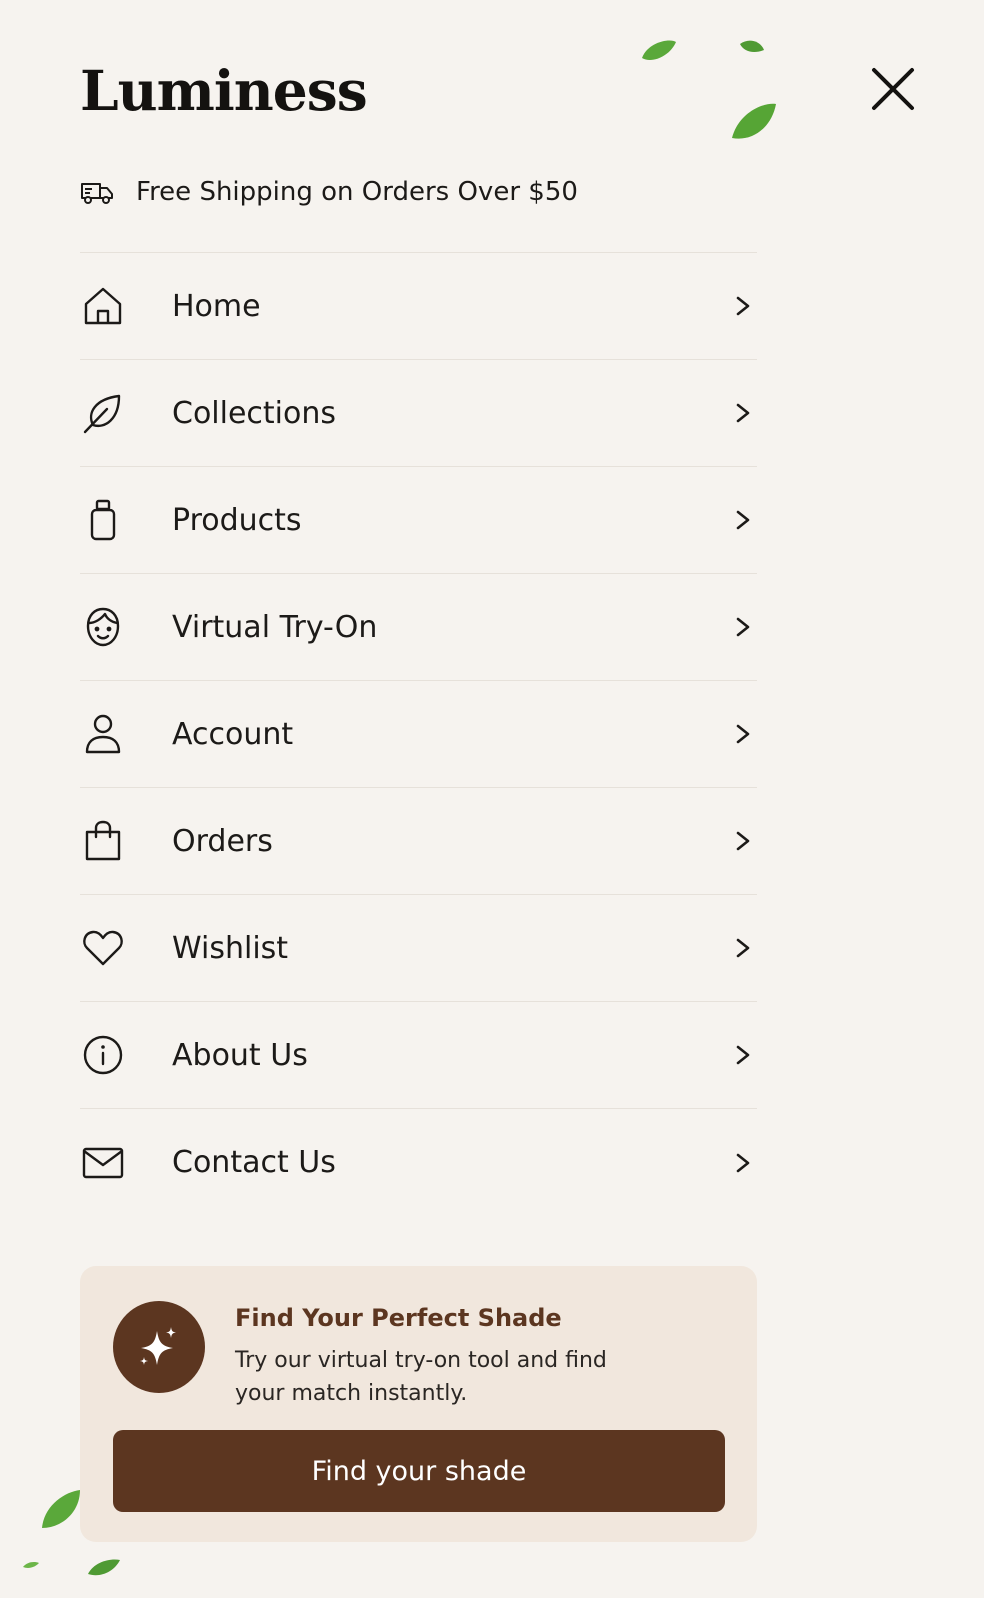  What do you see at coordinates (222, 841) in the screenshot?
I see `menu-item-label: Orders` at bounding box center [222, 841].